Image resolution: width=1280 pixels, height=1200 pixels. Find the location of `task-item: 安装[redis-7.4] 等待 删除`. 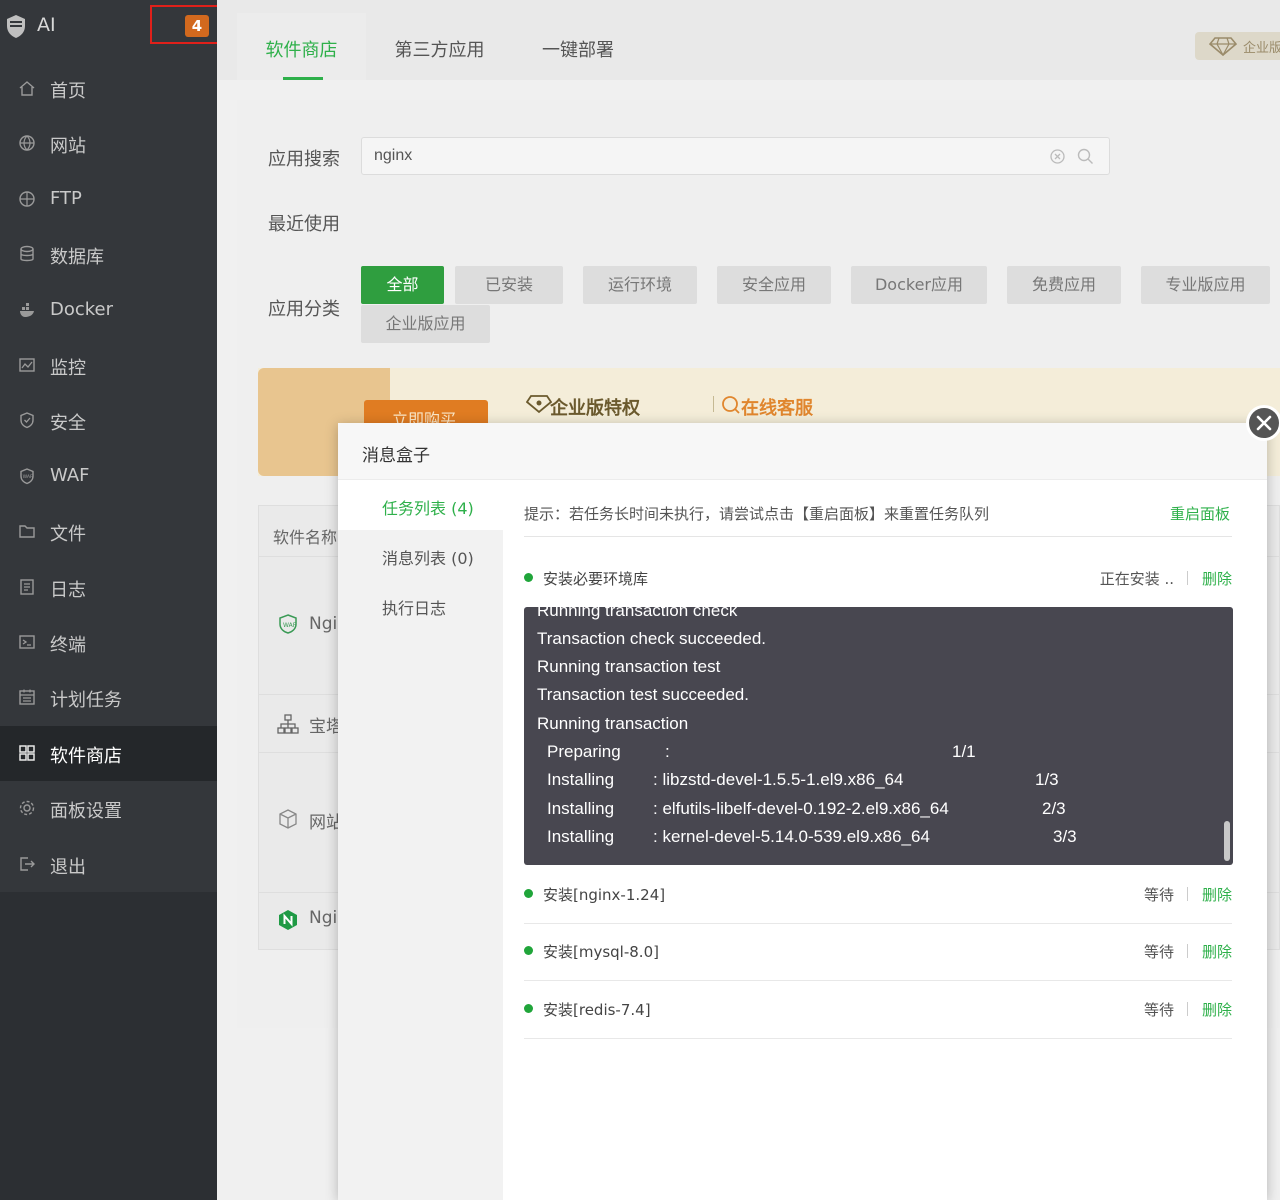

task-item: 安装[redis-7.4] 等待 删除 is located at coordinates (878, 1010).